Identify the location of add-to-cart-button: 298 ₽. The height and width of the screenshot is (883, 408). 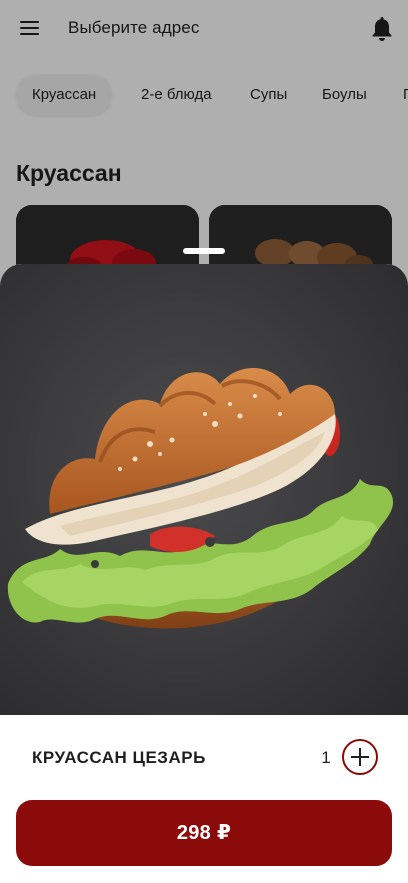
(204, 833).